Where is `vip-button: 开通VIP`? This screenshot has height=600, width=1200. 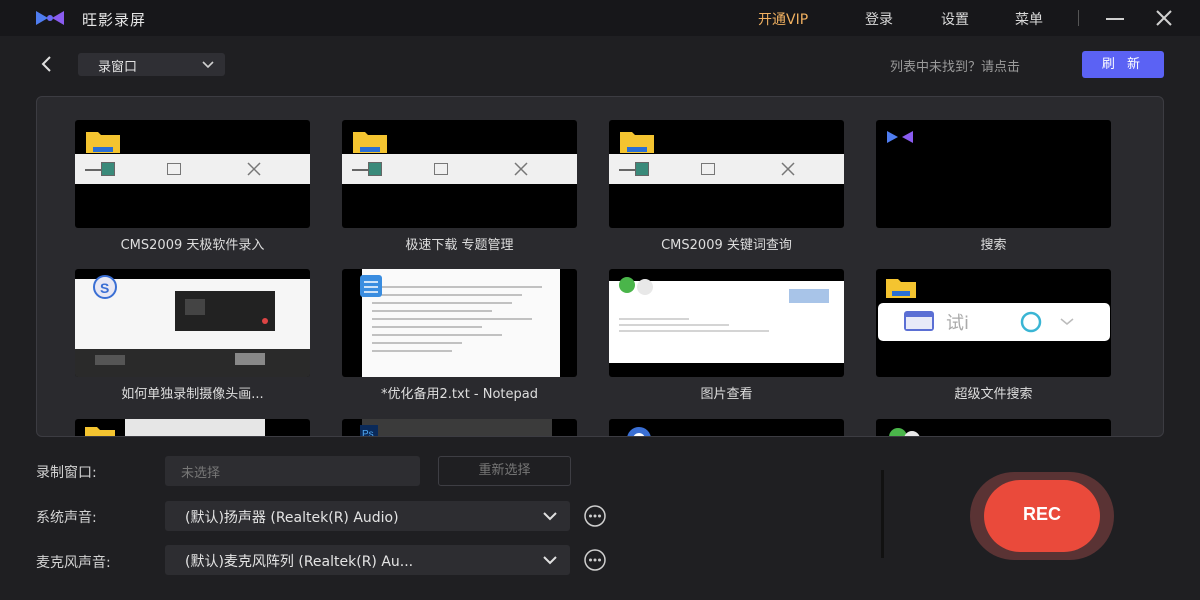
vip-button: 开通VIP is located at coordinates (783, 19).